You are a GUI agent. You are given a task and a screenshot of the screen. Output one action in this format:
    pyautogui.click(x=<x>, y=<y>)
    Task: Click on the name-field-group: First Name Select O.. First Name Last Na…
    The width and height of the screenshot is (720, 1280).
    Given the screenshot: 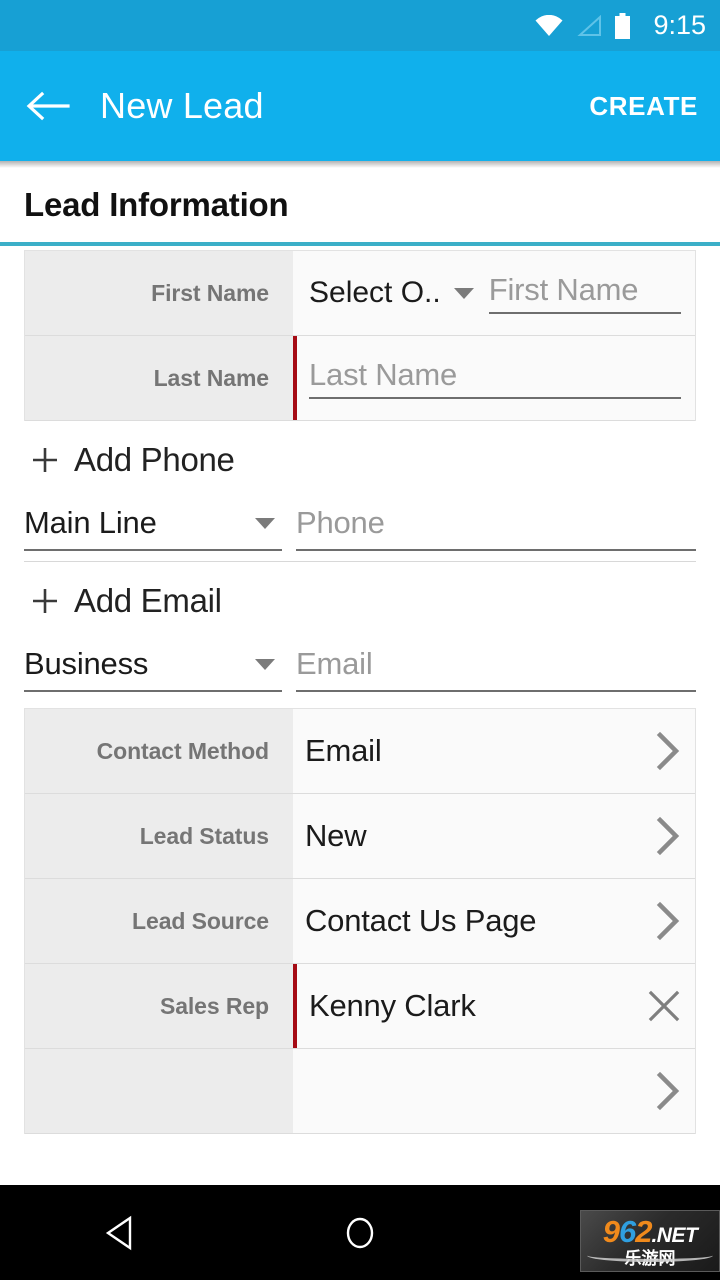 What is the action you would take?
    pyautogui.click(x=360, y=335)
    